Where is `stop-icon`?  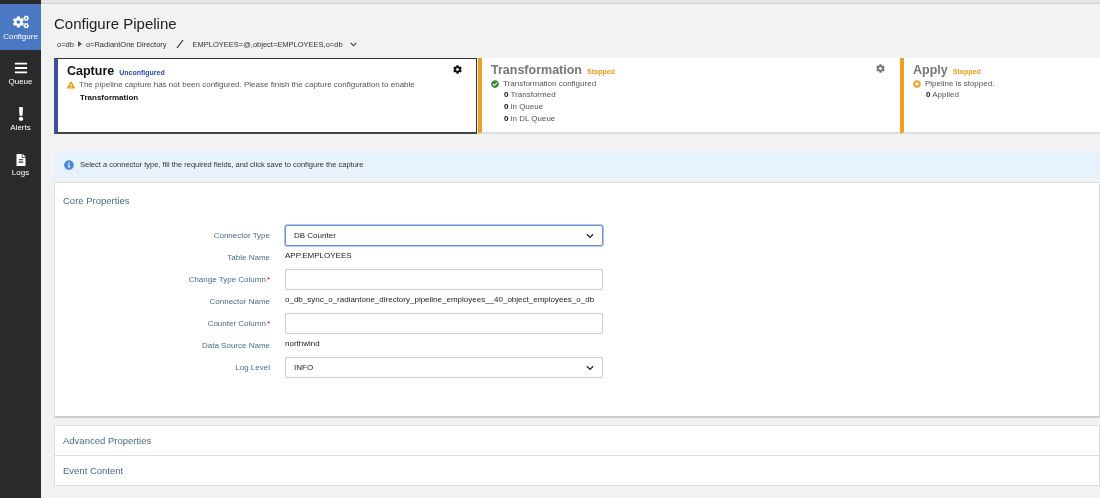 stop-icon is located at coordinates (917, 84).